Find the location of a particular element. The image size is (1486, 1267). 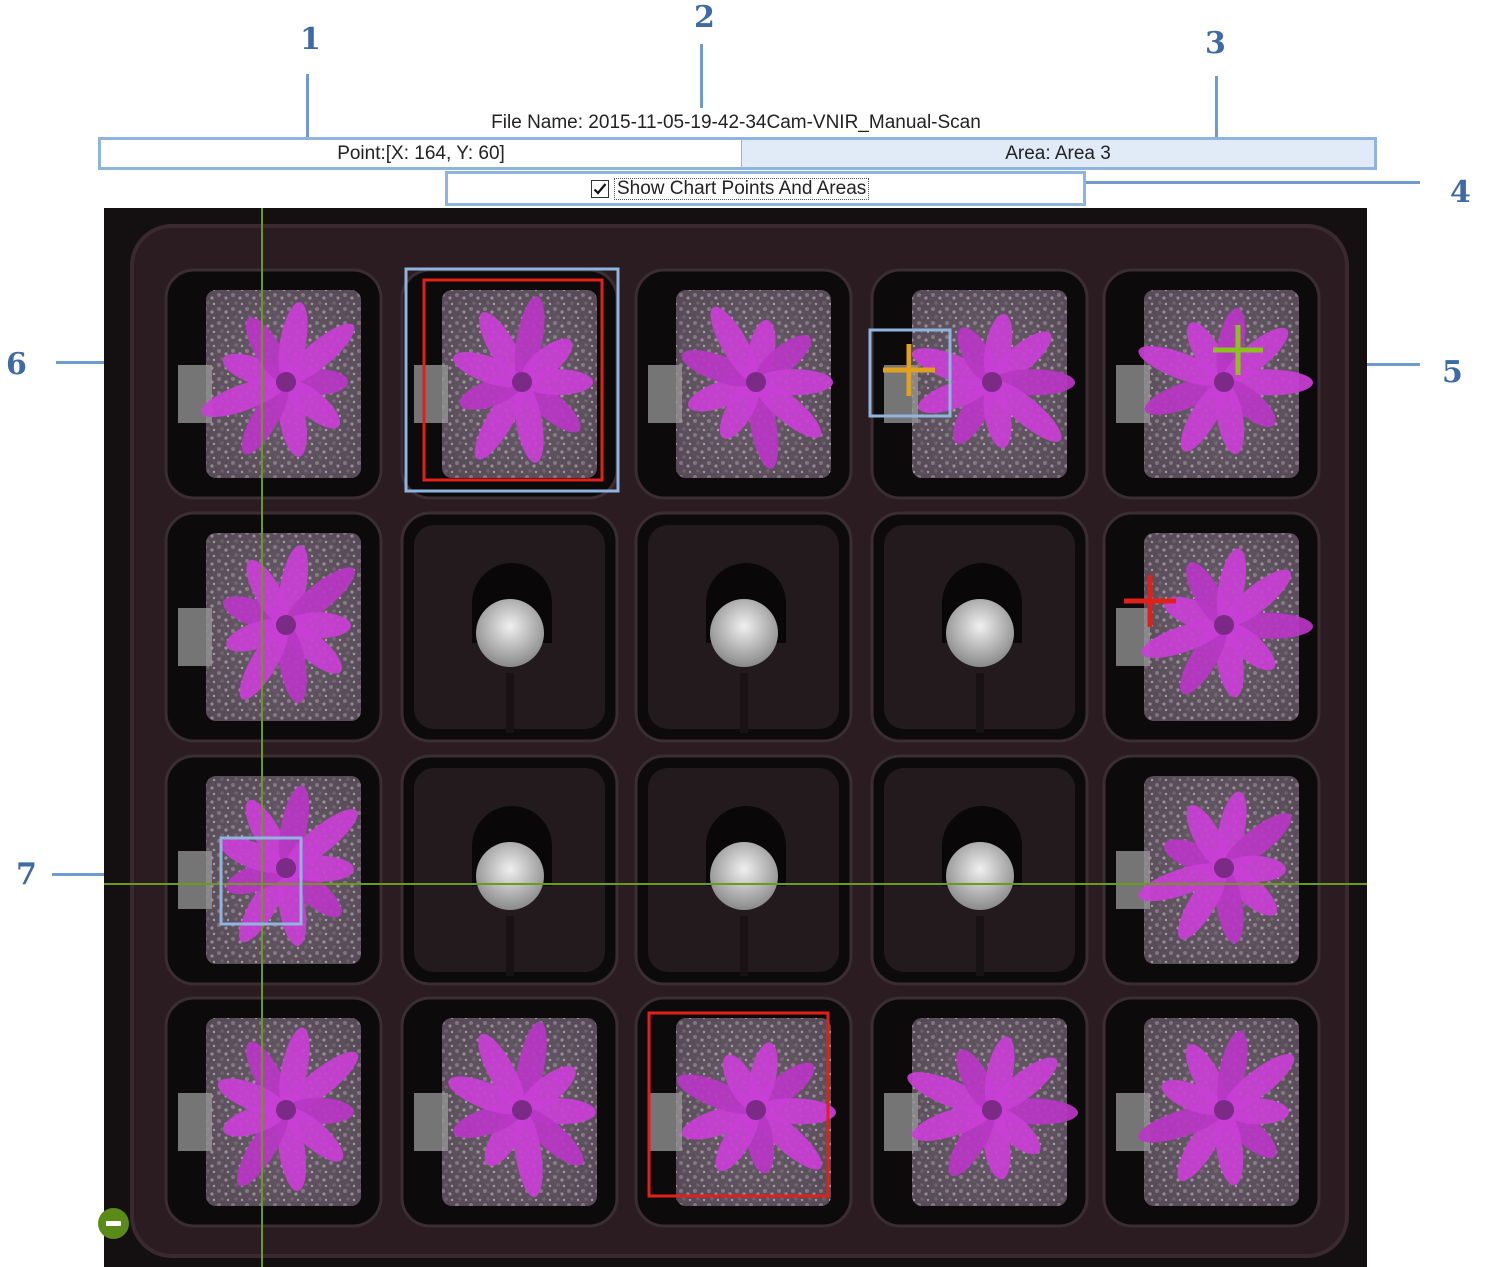

callout-number-4: 4 is located at coordinates (1460, 192).